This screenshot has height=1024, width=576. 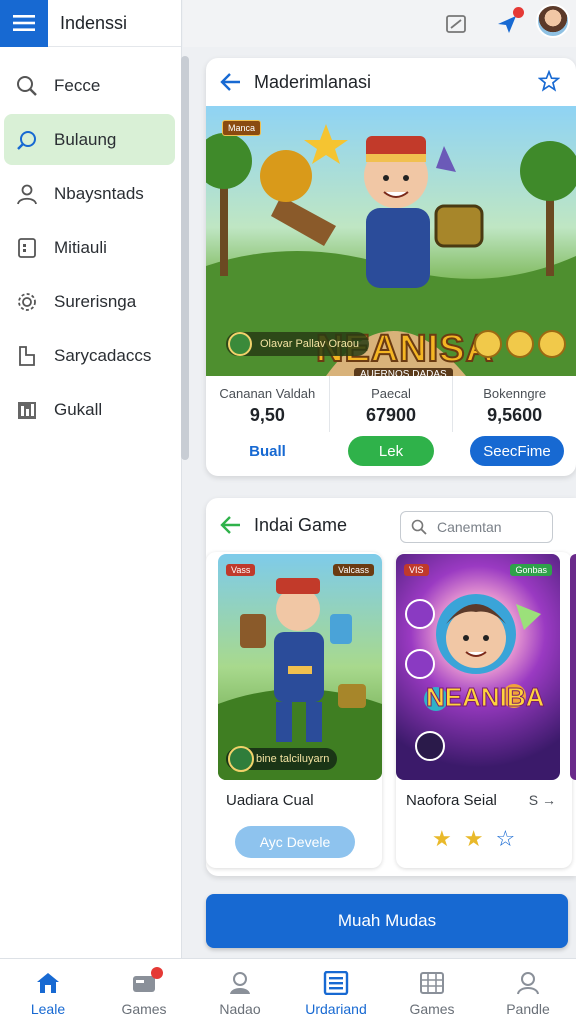 What do you see at coordinates (432, 983) in the screenshot?
I see `grid-icon` at bounding box center [432, 983].